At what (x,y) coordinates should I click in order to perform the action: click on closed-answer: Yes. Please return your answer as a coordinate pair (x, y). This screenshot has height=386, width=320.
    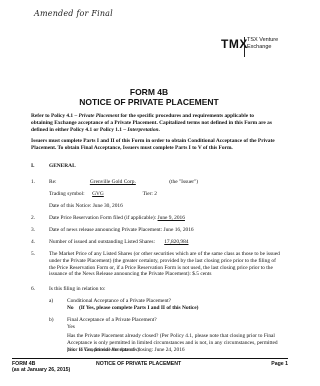
    Looking at the image, I should click on (71, 350).